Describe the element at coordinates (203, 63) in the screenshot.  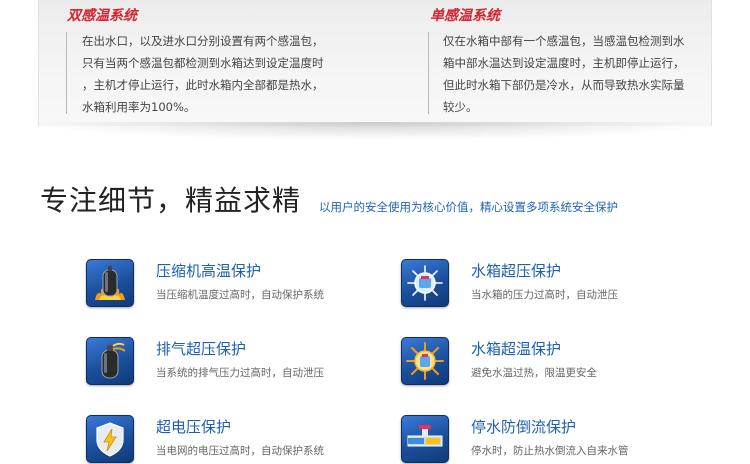
I see `dual-line-2: 只有当两个感温包都检测到水箱达到设定温度时` at that location.